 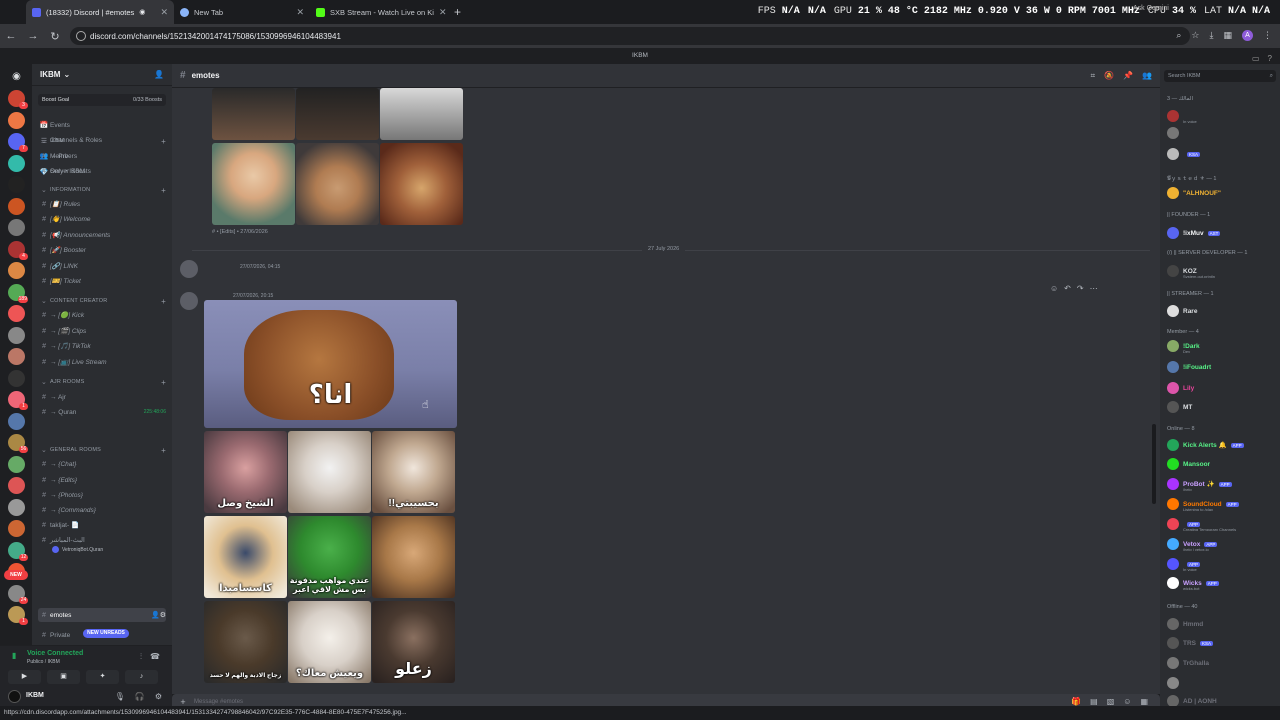 What do you see at coordinates (18, 250) in the screenshot?
I see `server-icon: 4` at bounding box center [18, 250].